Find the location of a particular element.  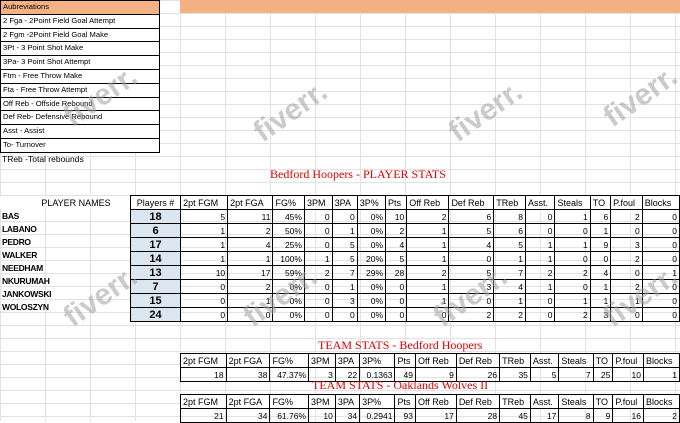

stat-cell: 50% is located at coordinates (288, 230).